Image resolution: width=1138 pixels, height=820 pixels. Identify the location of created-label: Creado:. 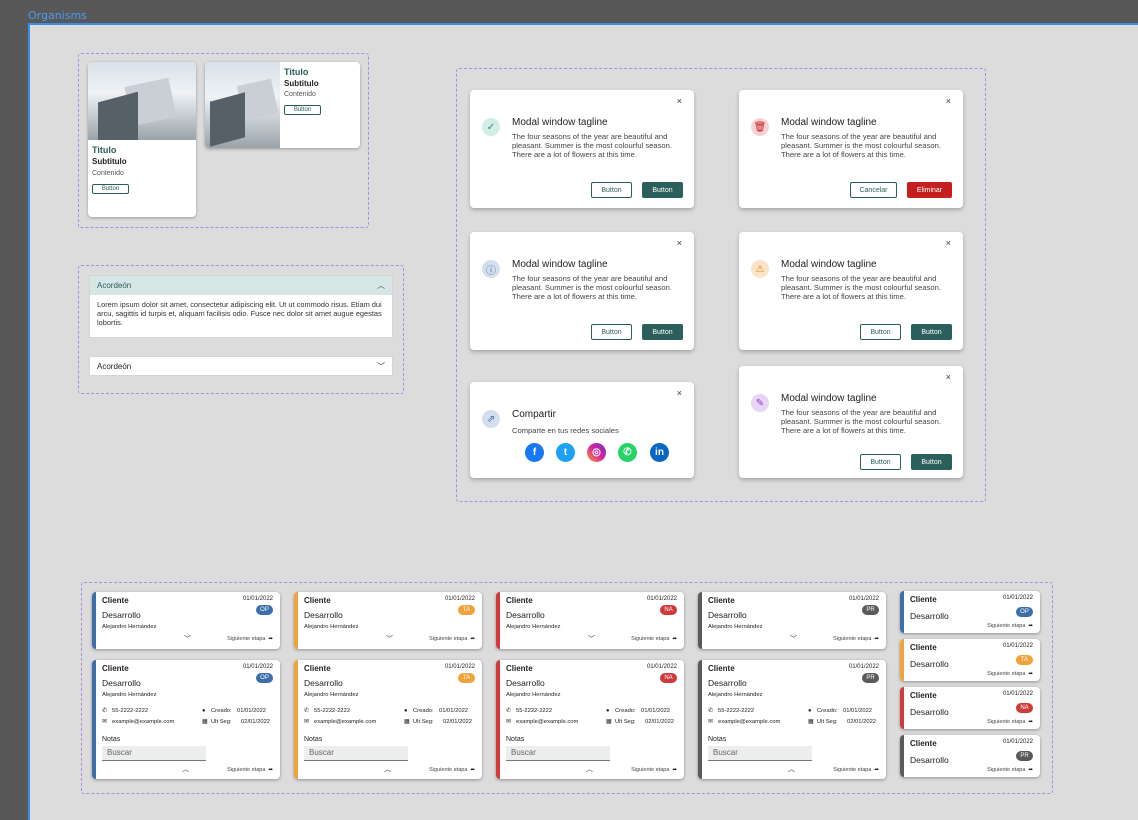
(221, 711).